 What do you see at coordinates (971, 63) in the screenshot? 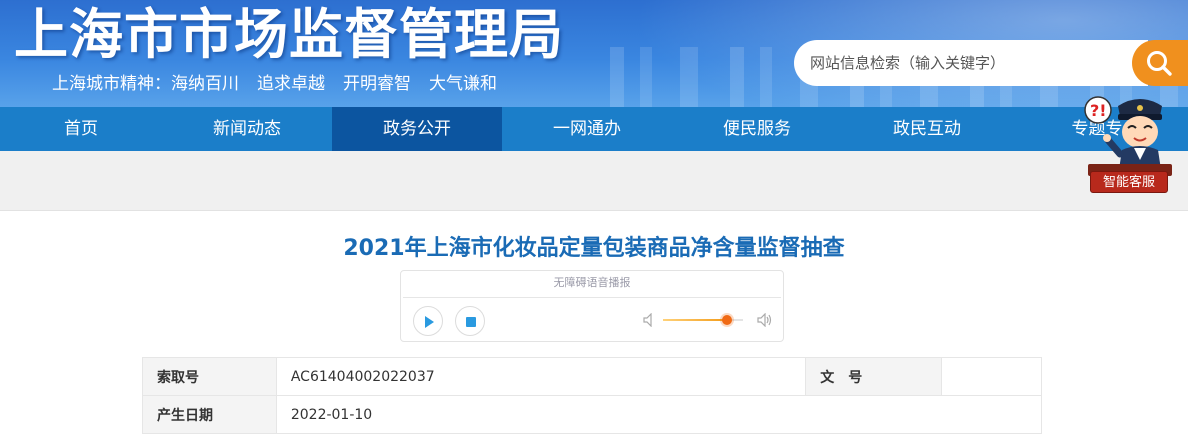
I see `search-input` at bounding box center [971, 63].